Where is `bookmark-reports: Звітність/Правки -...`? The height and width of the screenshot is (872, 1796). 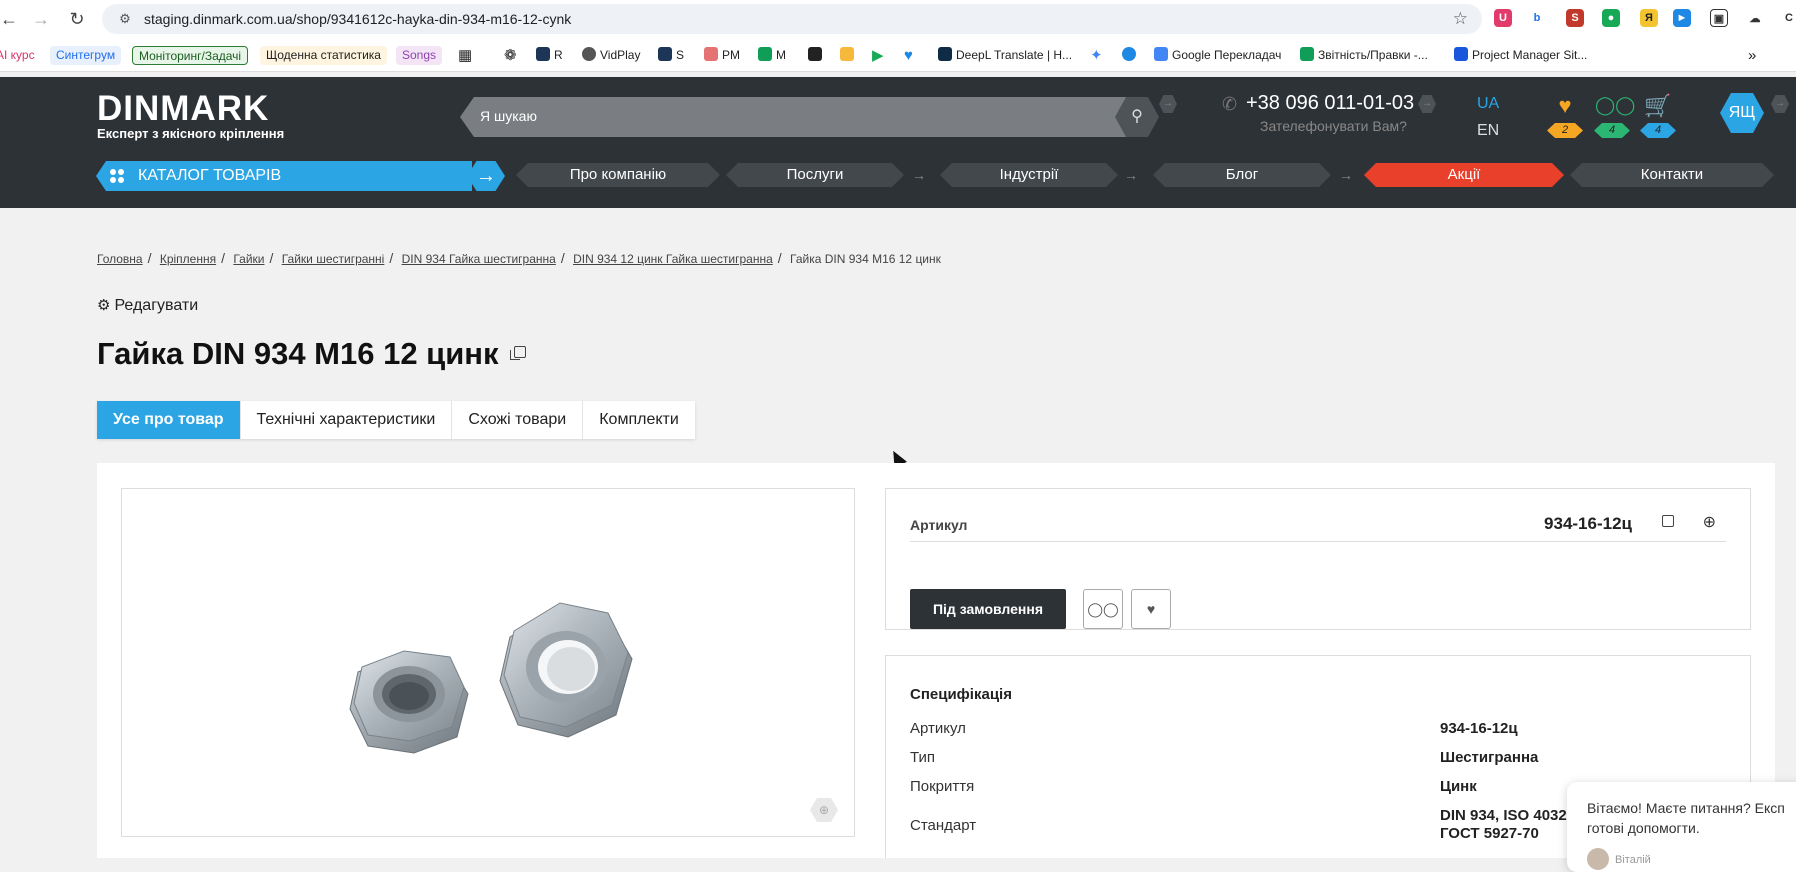
bookmark-reports: Звітність/Правки -... is located at coordinates (1364, 55).